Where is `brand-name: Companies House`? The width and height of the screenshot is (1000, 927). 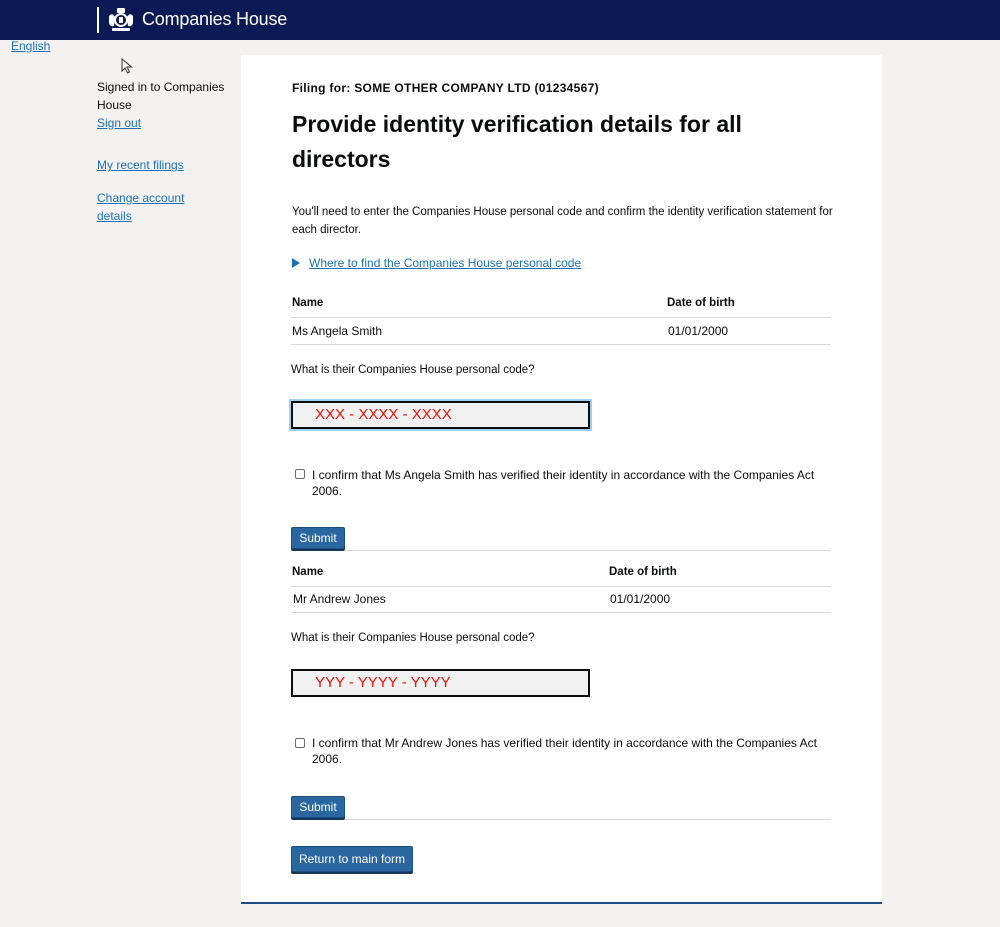 brand-name: Companies House is located at coordinates (214, 19).